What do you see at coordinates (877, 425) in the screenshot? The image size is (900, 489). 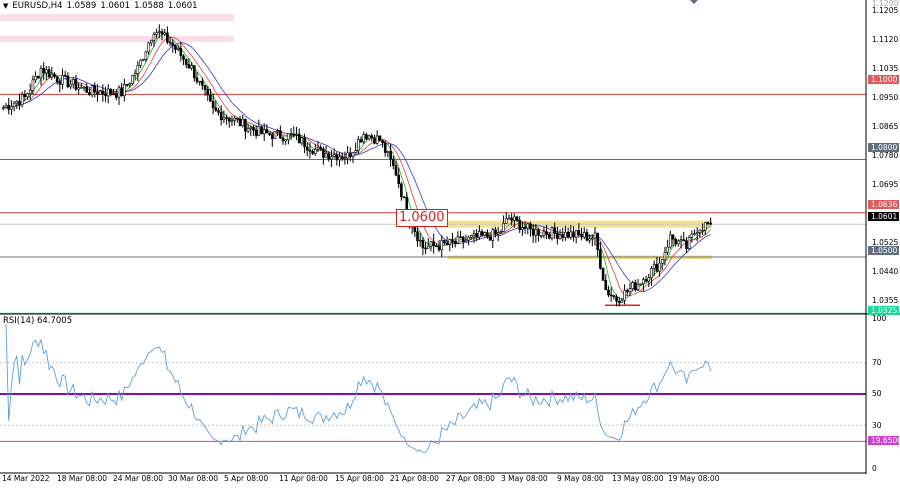 I see `rsi-axis-label: 30` at bounding box center [877, 425].